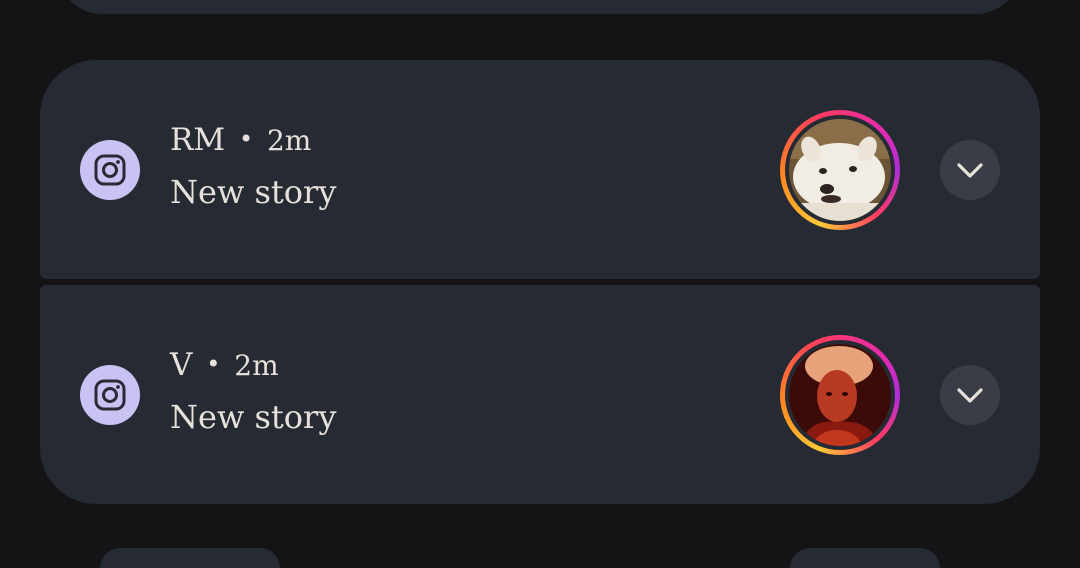 Image resolution: width=1080 pixels, height=568 pixels. What do you see at coordinates (224, 366) in the screenshot?
I see `notification-title: V • 2m` at bounding box center [224, 366].